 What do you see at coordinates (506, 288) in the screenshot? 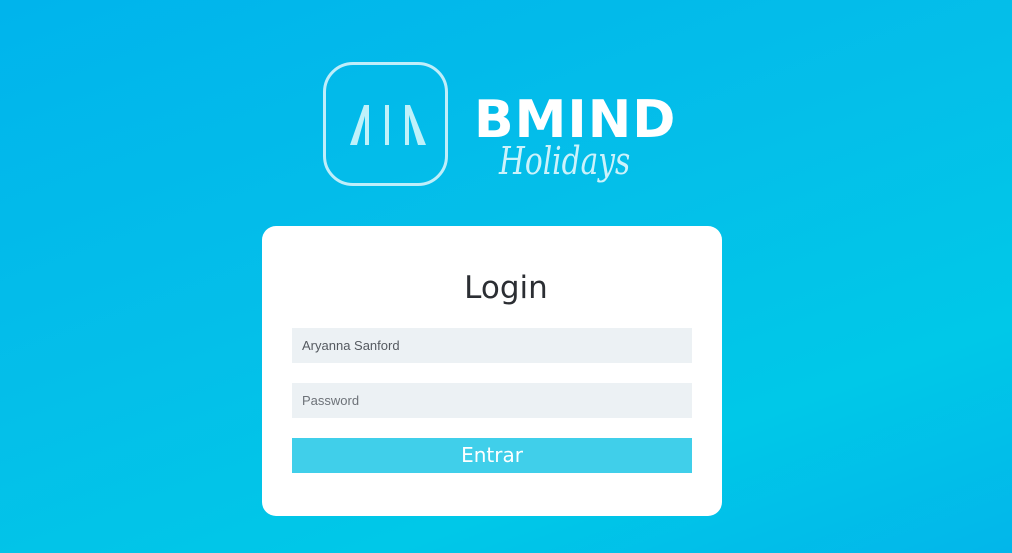
I see `login-title: Login` at bounding box center [506, 288].